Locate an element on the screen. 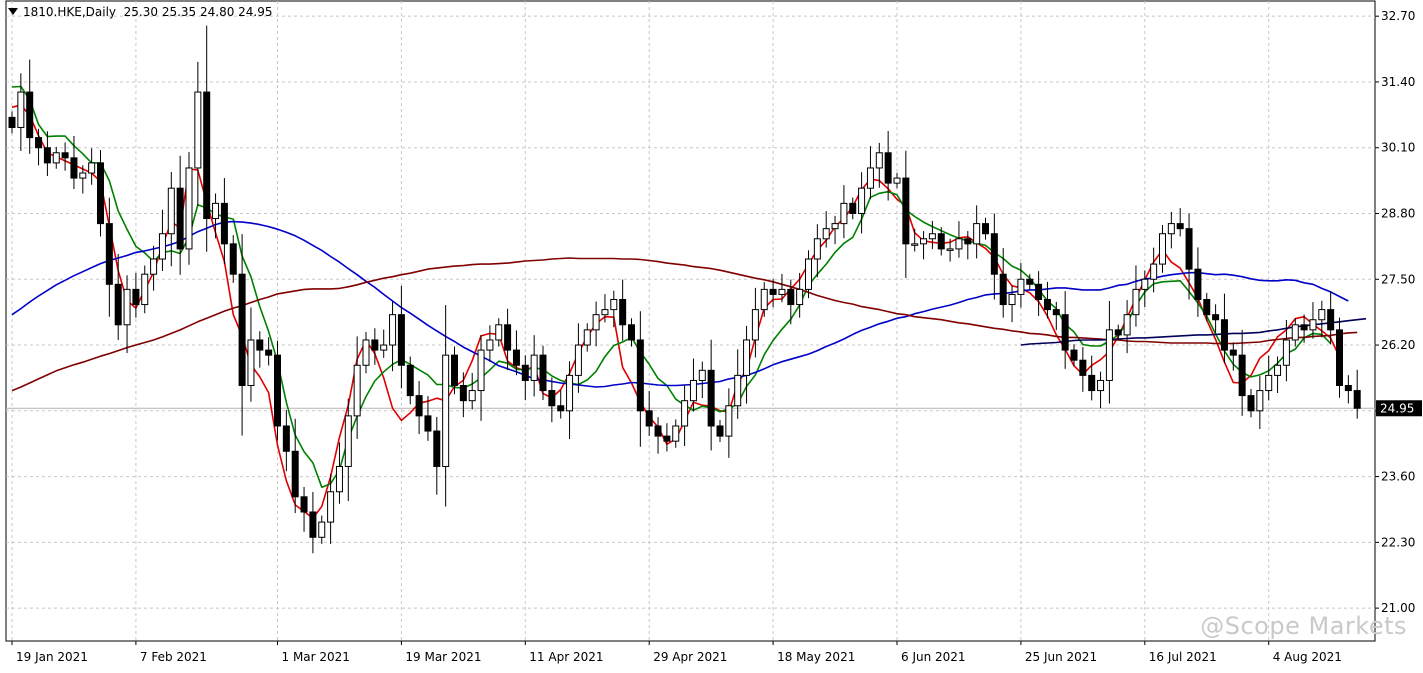 This screenshot has width=1423, height=673. x-tick-label: 19 Mar 2021 is located at coordinates (443, 657).